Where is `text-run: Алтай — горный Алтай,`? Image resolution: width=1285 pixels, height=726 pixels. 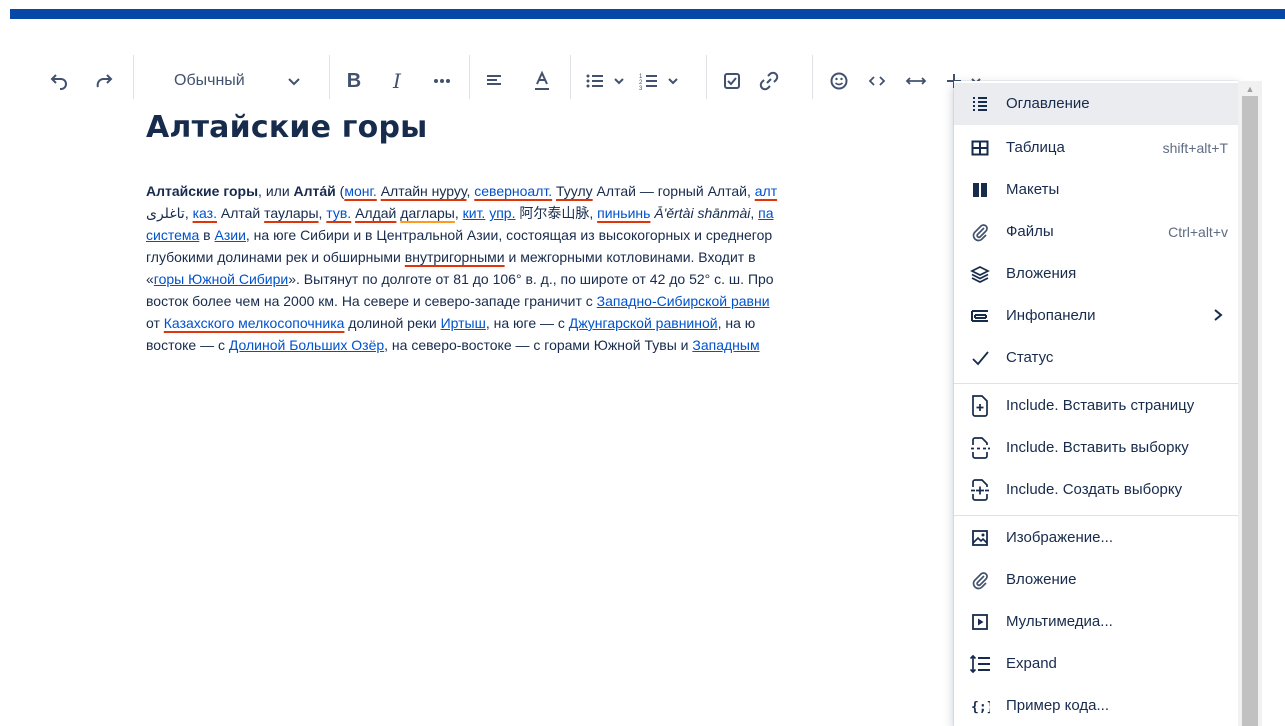 text-run: Алтай — горный Алтай, is located at coordinates (673, 191).